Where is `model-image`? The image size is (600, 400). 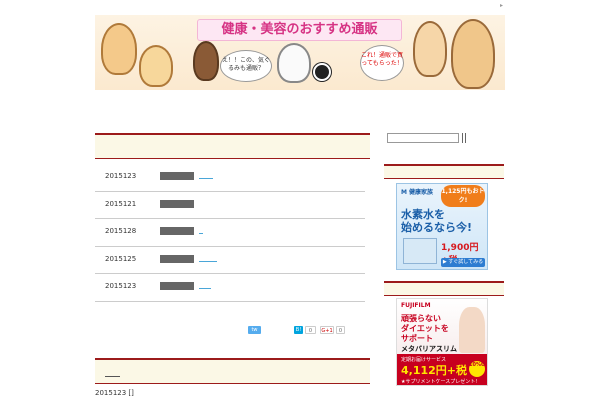 model-image is located at coordinates (472, 330).